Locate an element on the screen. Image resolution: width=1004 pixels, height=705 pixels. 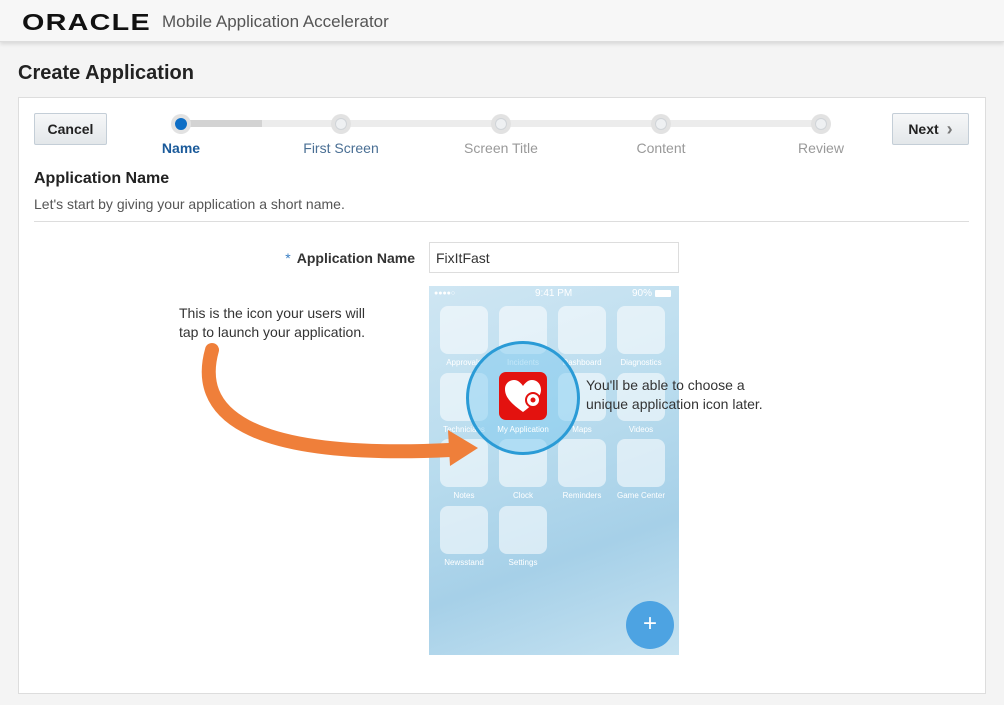
orange-arrow-icon is located at coordinates (339, 404).